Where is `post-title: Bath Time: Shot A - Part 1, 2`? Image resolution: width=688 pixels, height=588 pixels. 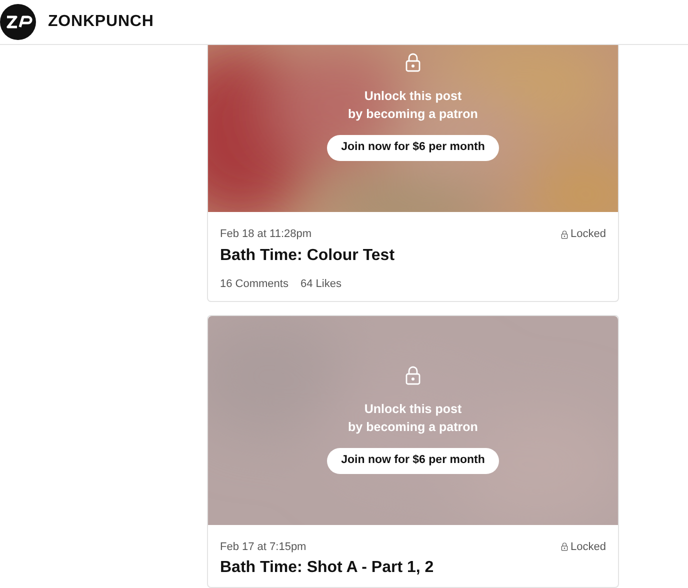 post-title: Bath Time: Shot A - Part 1, 2 is located at coordinates (327, 568).